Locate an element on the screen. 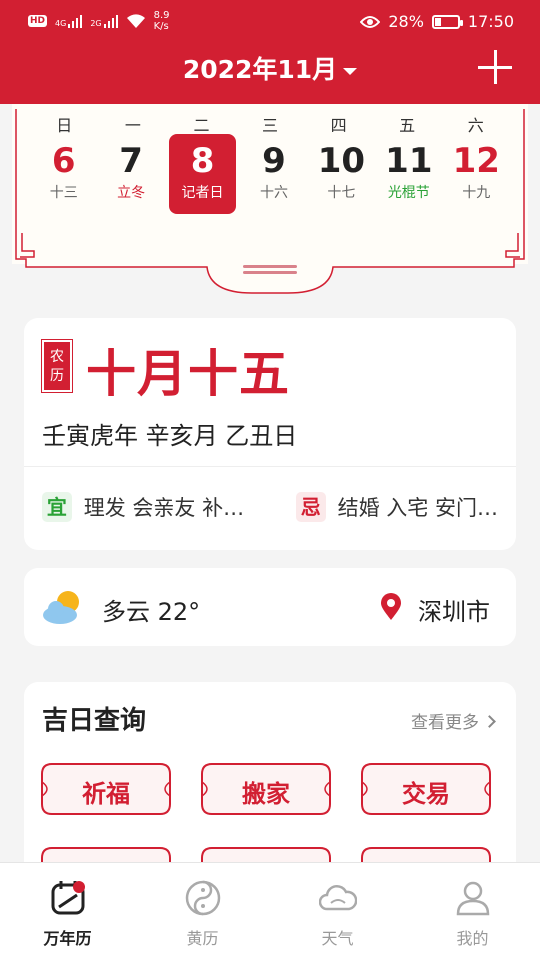 The width and height of the screenshot is (540, 960). battery-percent: 28% is located at coordinates (406, 21).